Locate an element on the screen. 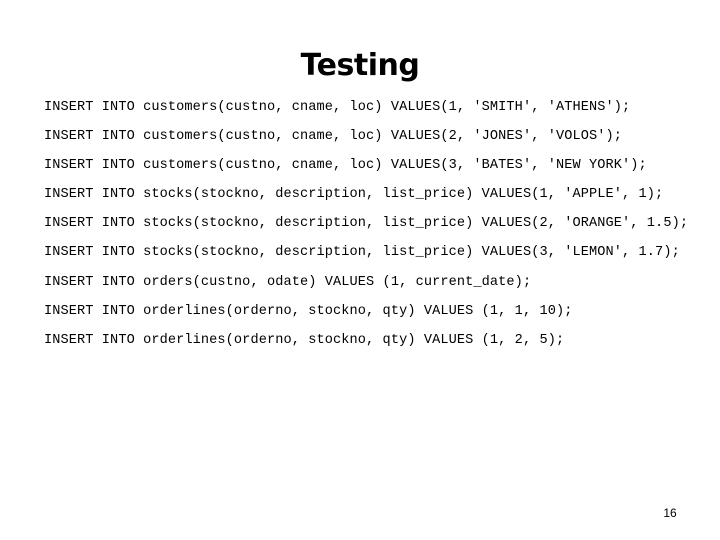  slide-title: Testing is located at coordinates (360, 66).